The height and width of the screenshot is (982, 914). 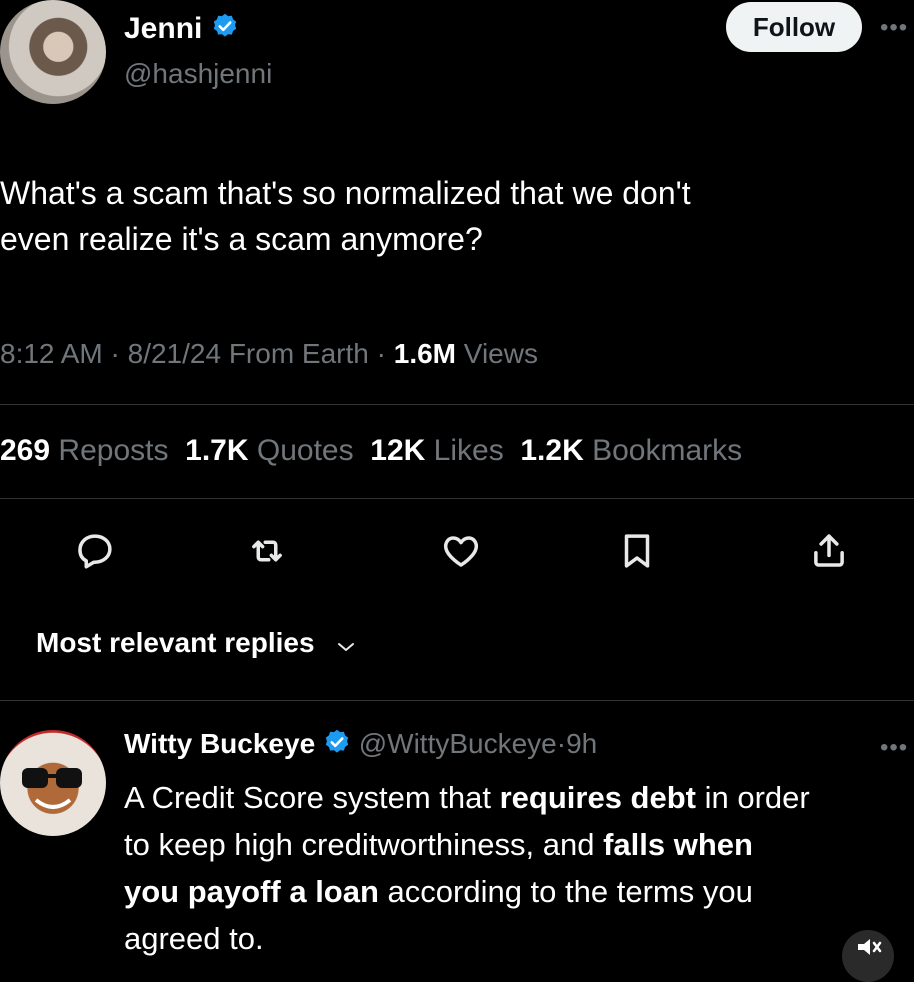 I want to click on quotes-stat: 1.7K Quotes, so click(x=269, y=450).